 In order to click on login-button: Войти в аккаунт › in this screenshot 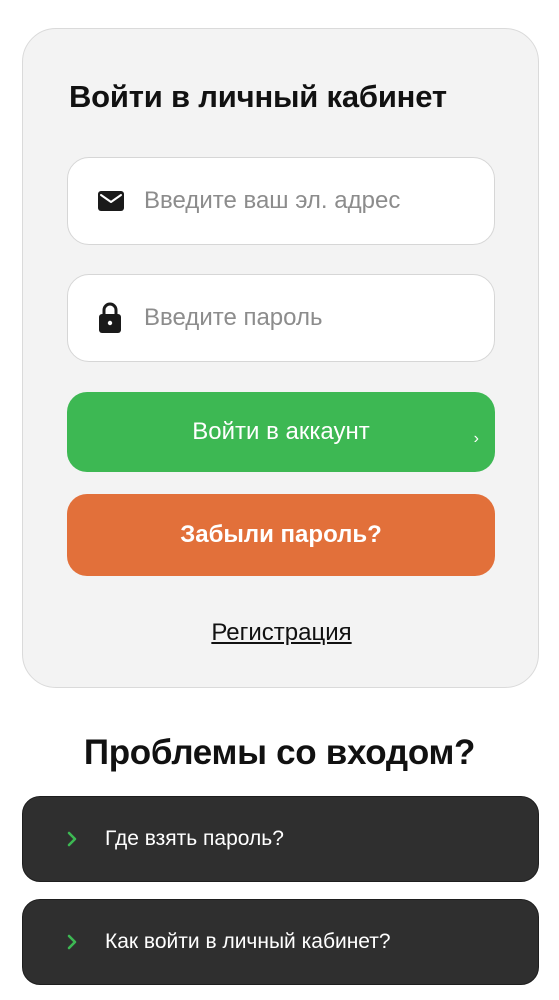, I will do `click(281, 432)`.